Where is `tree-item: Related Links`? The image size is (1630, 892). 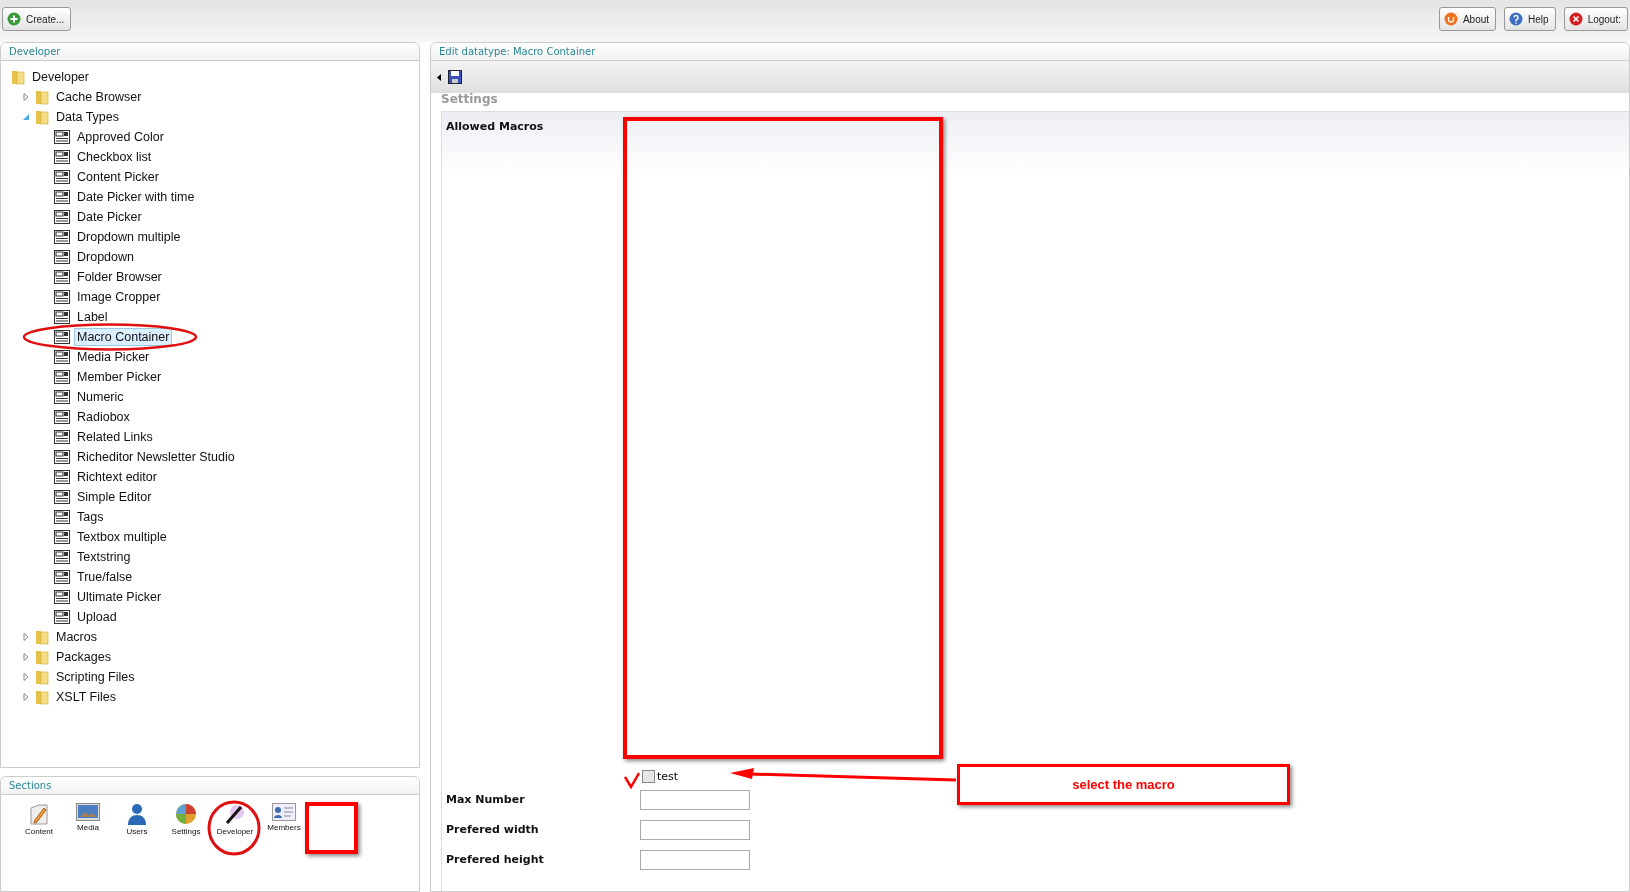 tree-item: Related Links is located at coordinates (115, 437).